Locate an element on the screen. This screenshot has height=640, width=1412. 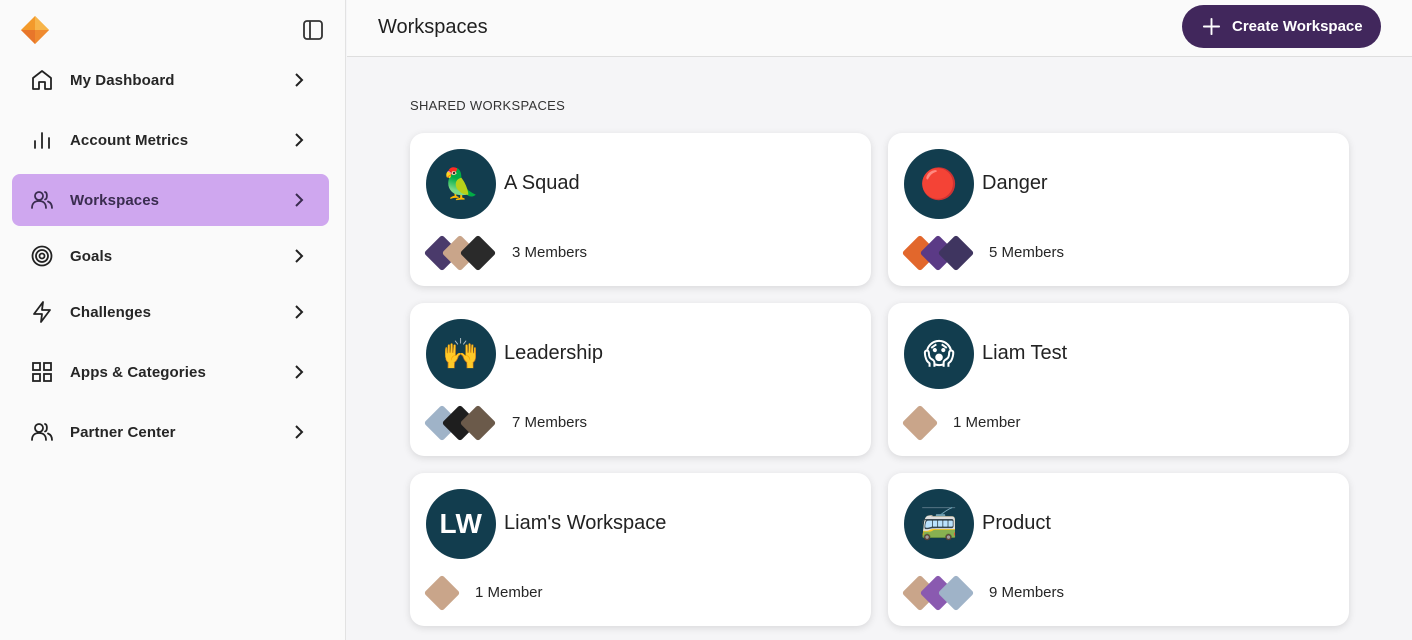
page-title: Workspaces is located at coordinates (433, 27).